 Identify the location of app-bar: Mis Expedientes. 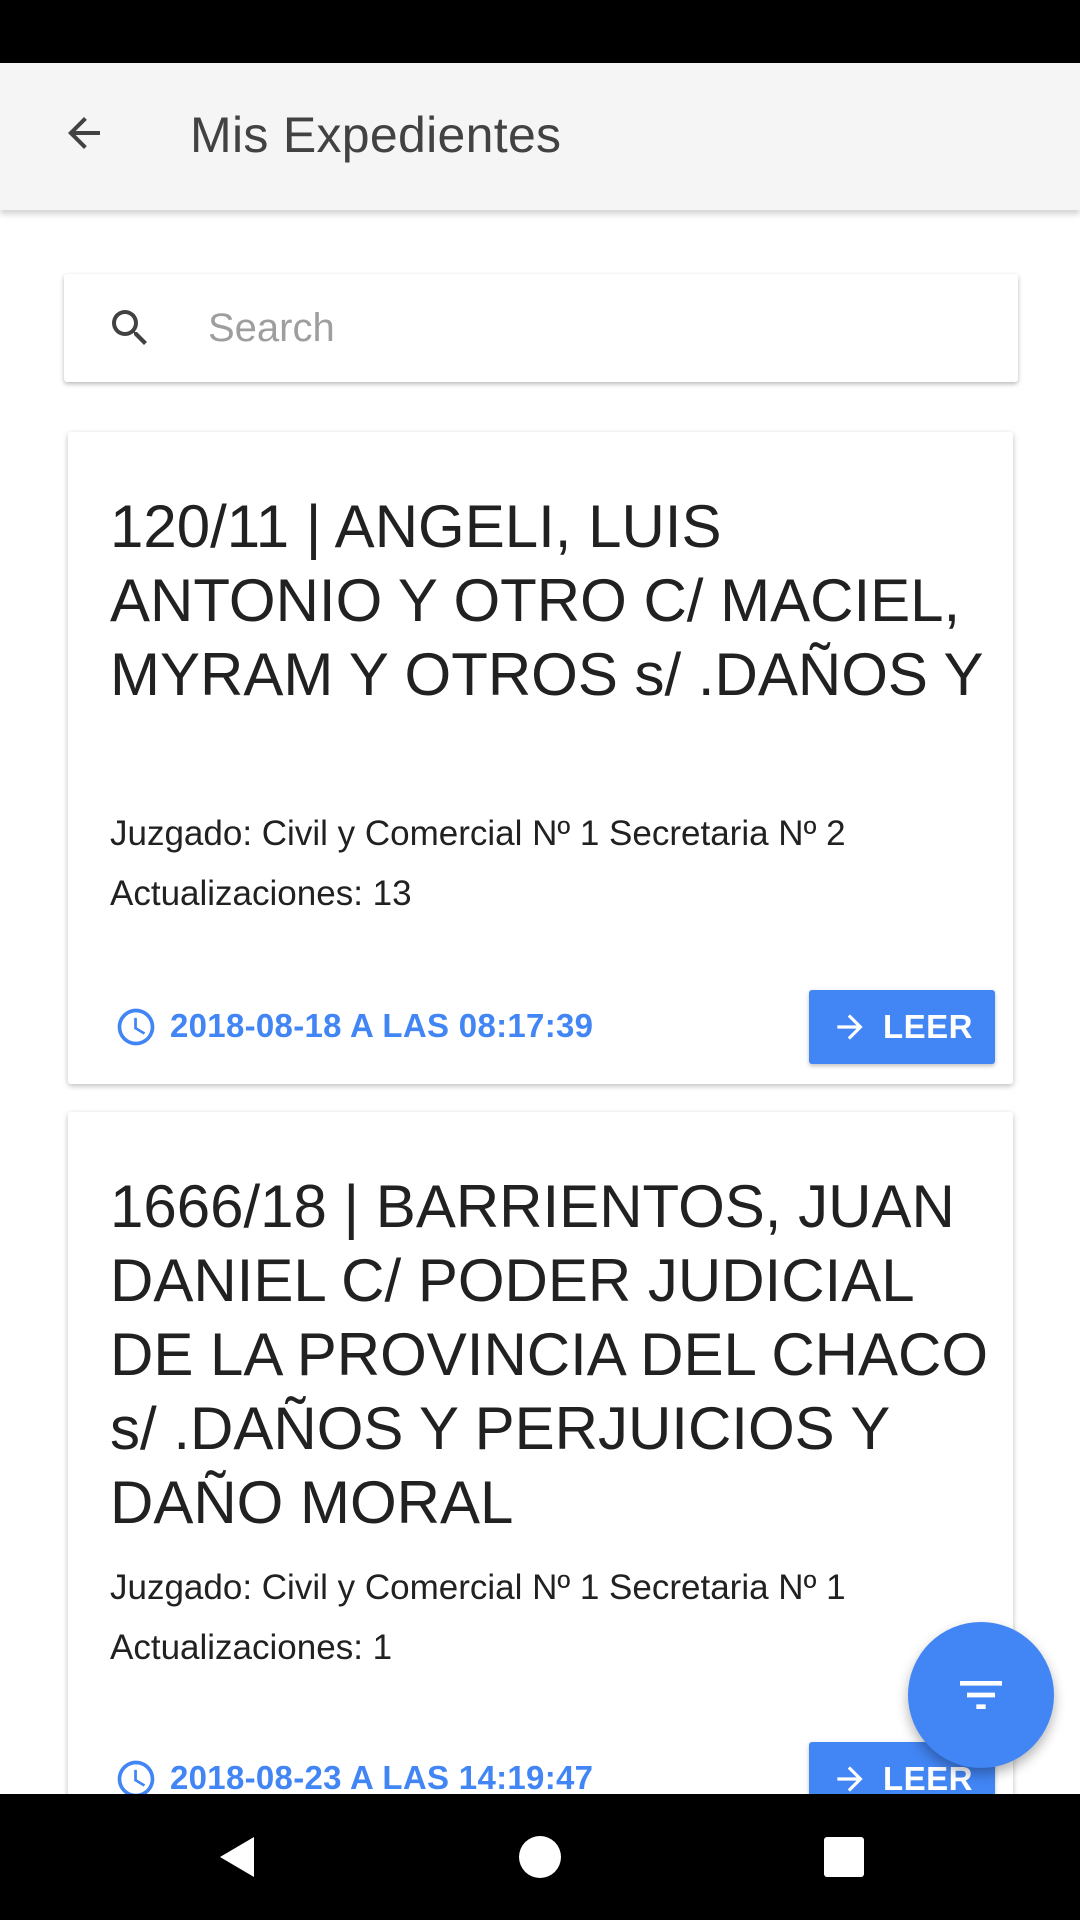
(540, 136).